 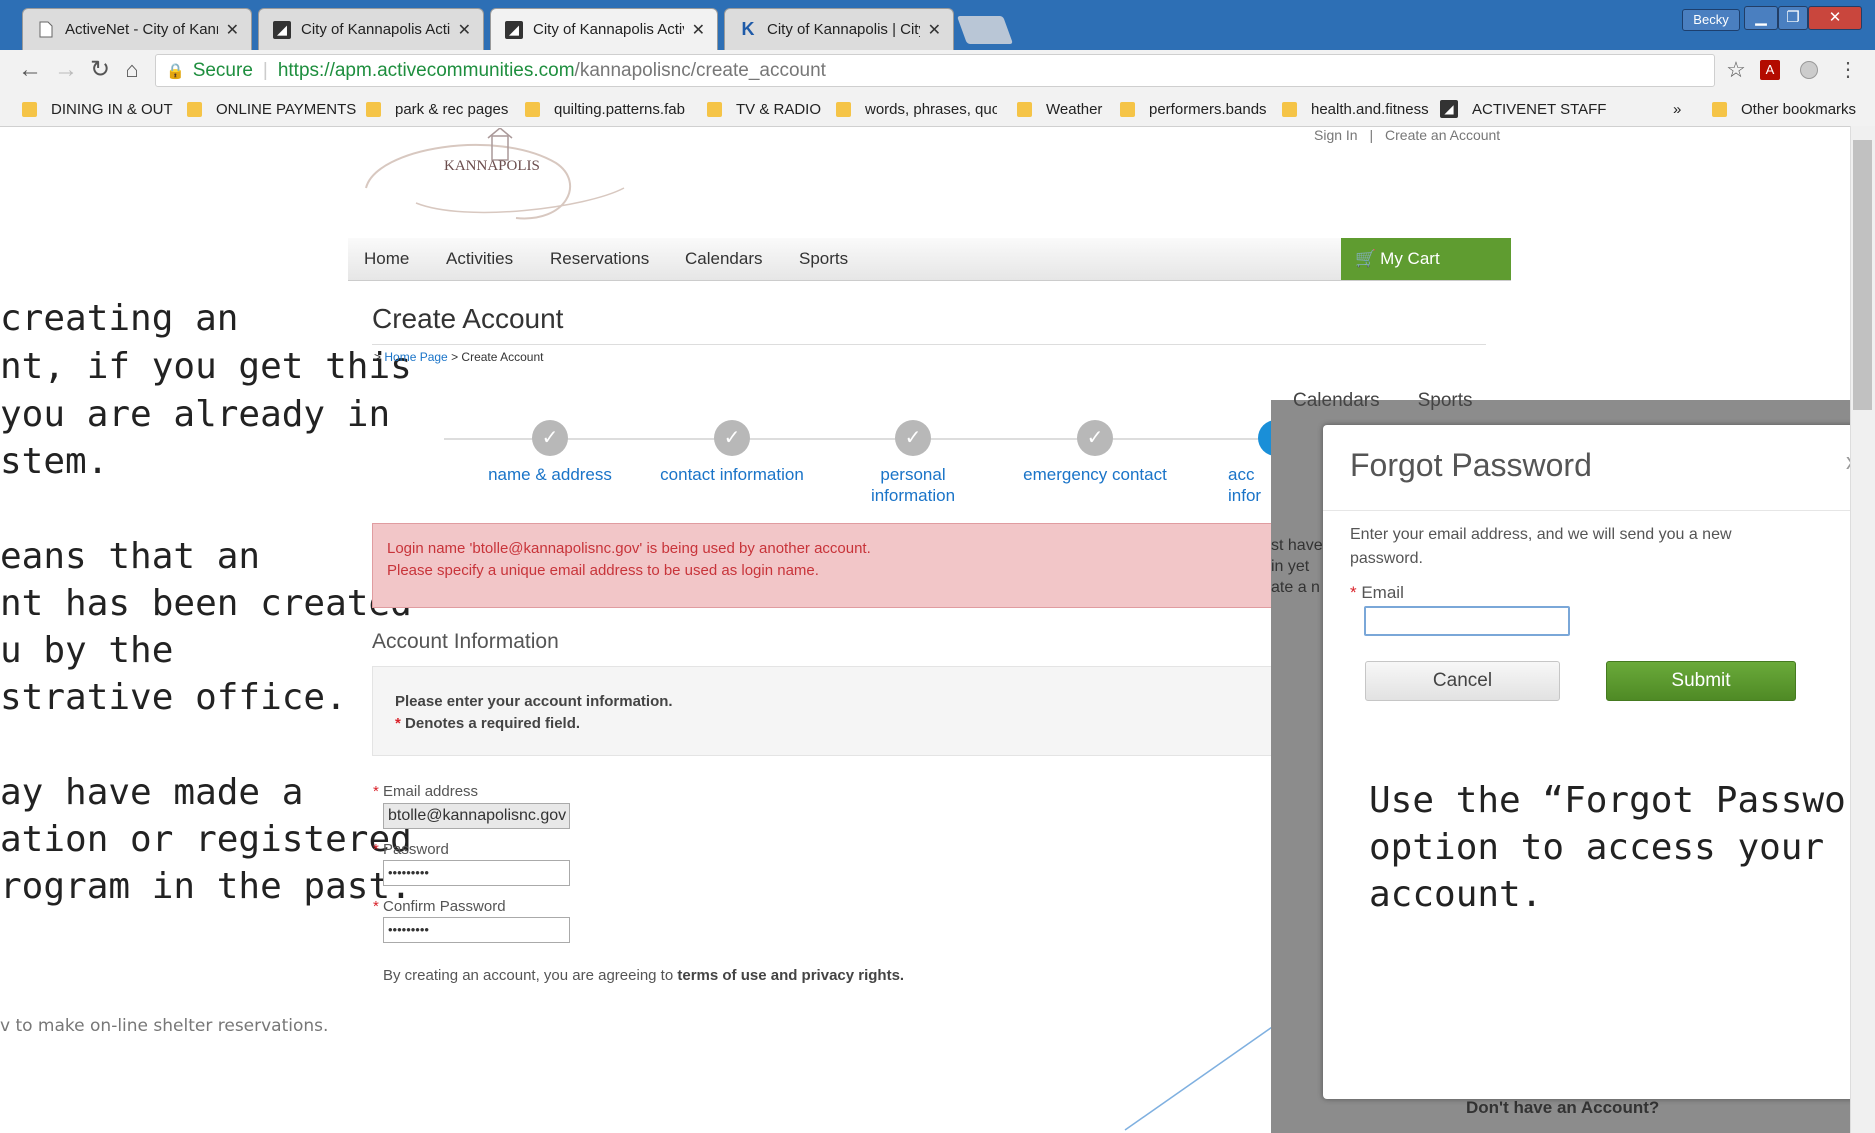 What do you see at coordinates (1835, 18) in the screenshot?
I see `close-window-icon: ✕` at bounding box center [1835, 18].